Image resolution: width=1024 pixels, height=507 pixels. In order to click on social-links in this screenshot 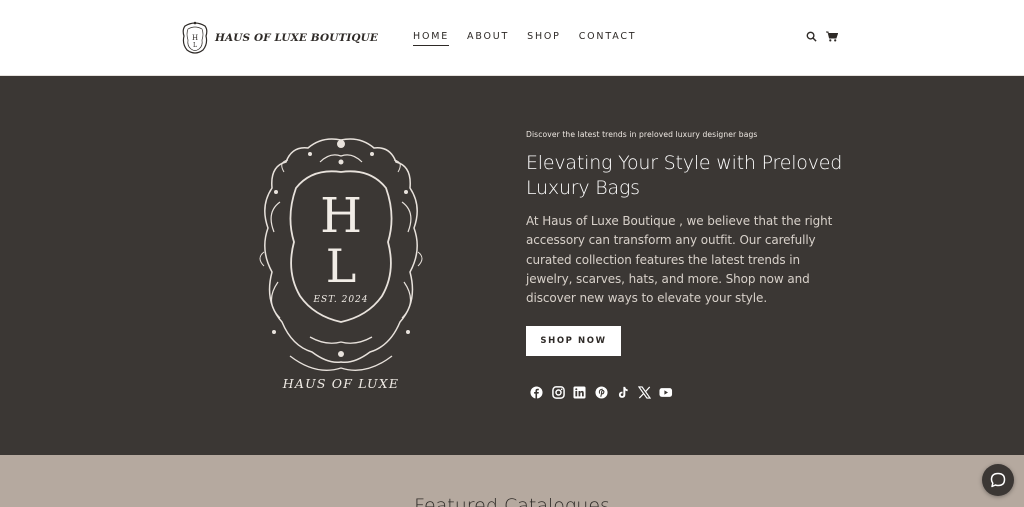, I will do `click(601, 393)`.